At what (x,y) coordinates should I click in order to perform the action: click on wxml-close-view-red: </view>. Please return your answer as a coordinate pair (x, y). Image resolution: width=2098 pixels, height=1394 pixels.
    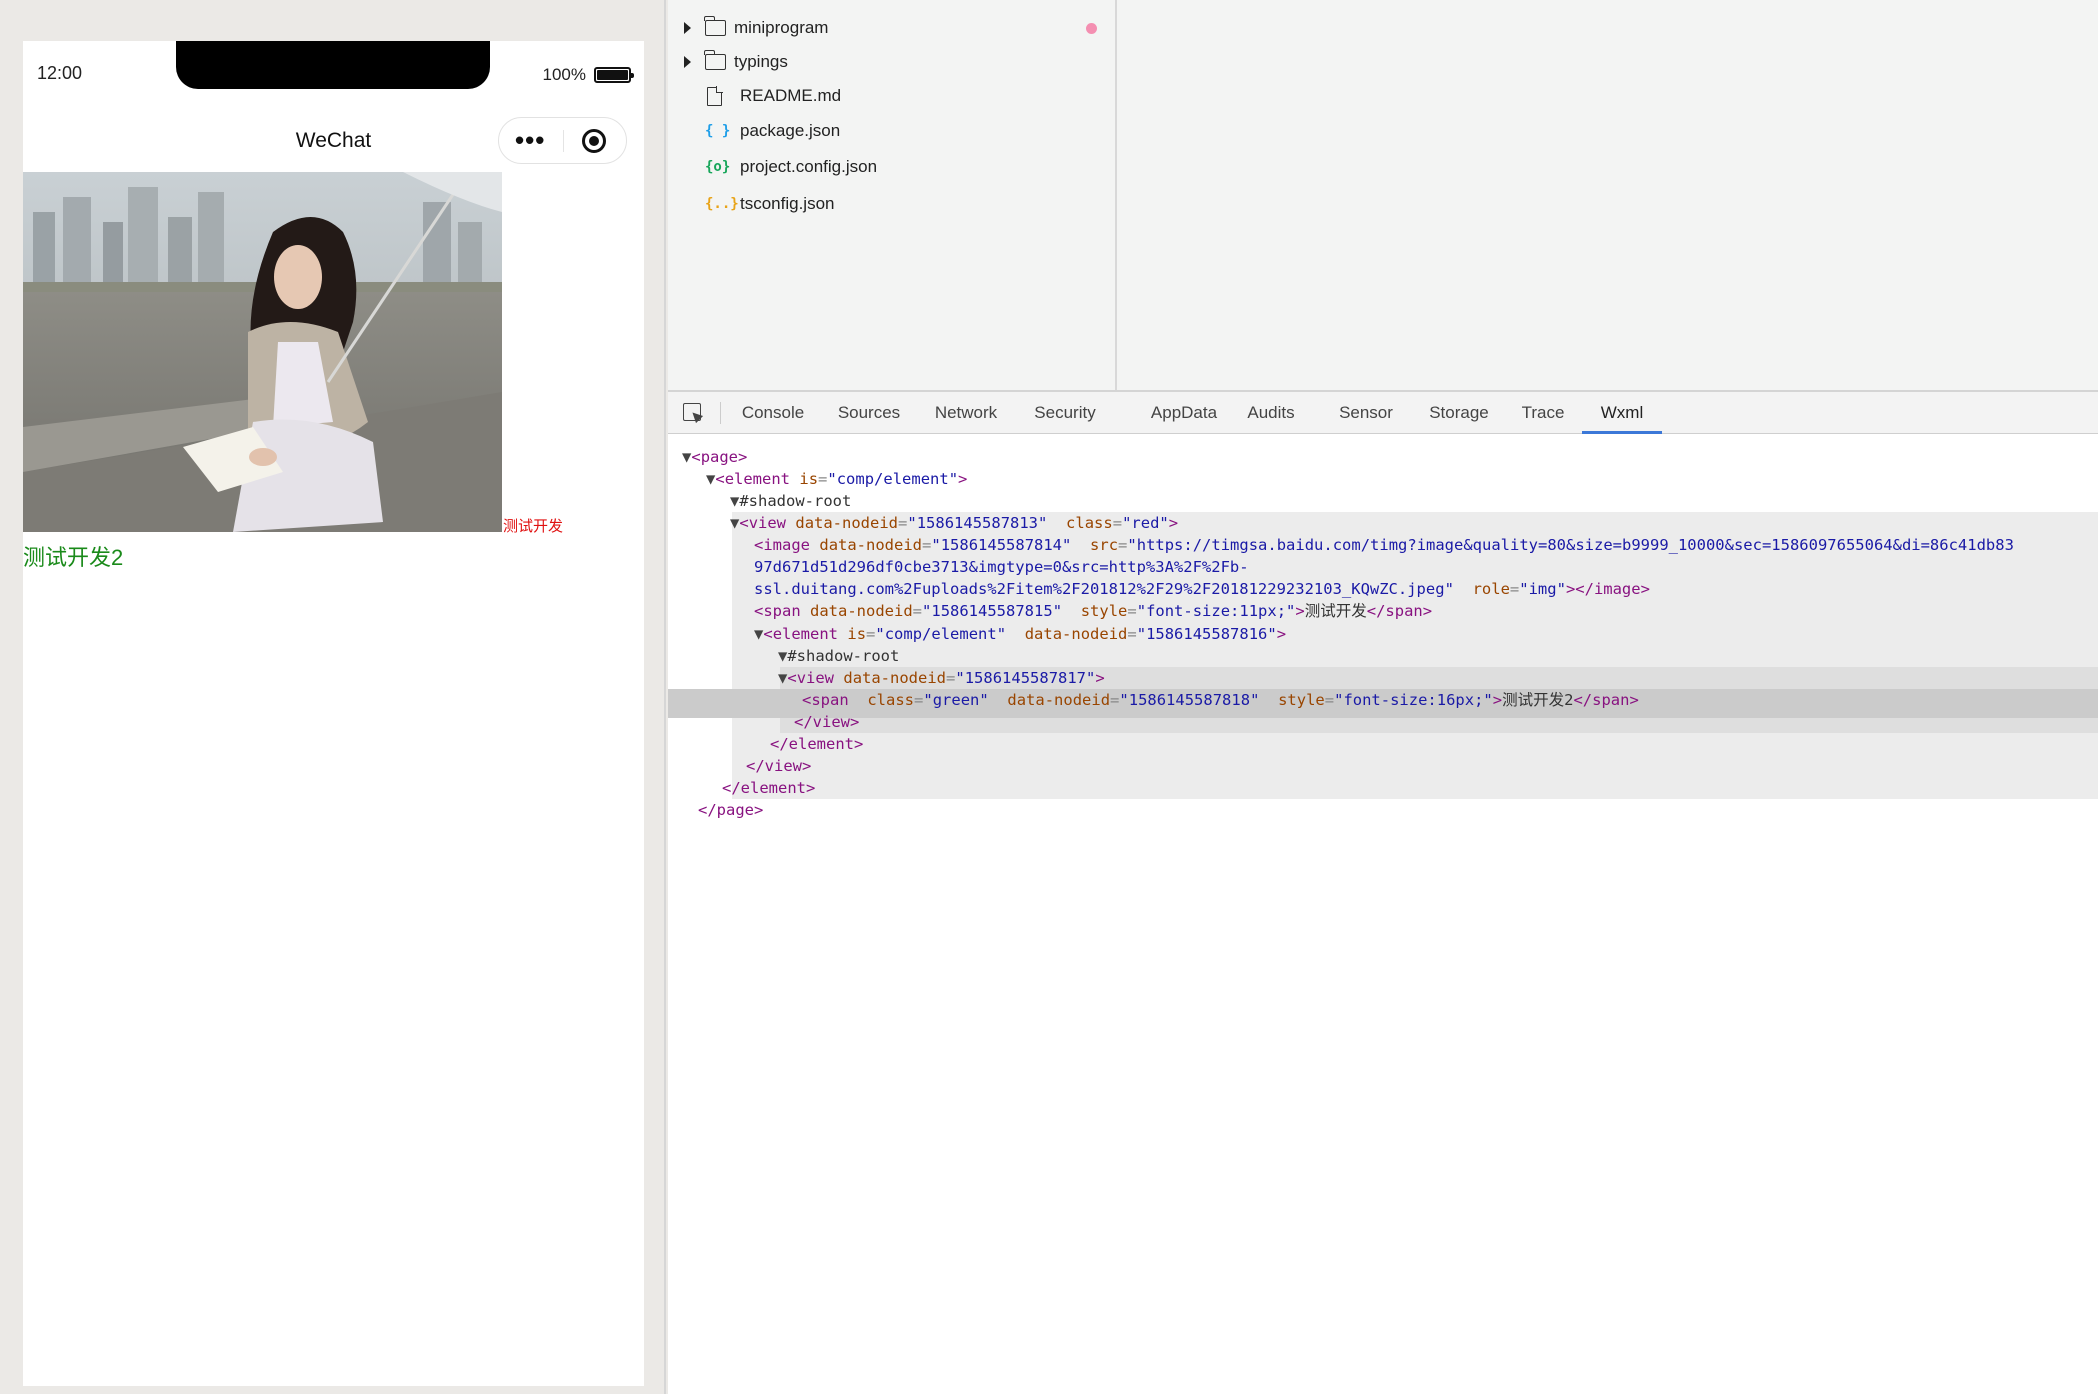
    Looking at the image, I should click on (779, 766).